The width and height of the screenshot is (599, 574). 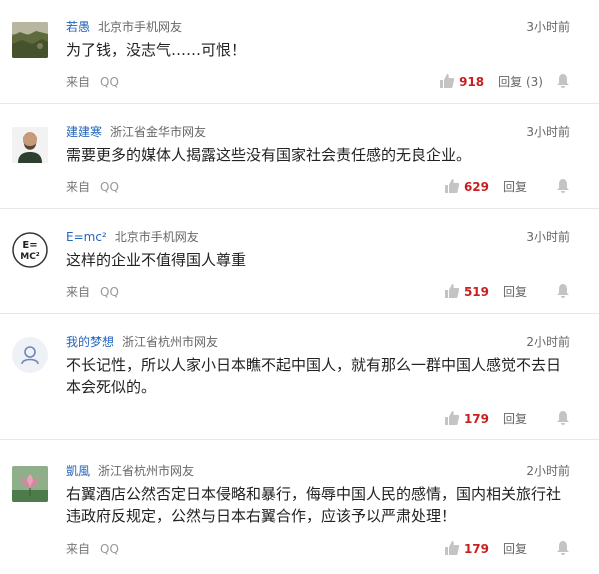 What do you see at coordinates (158, 132) in the screenshot?
I see `user-location: 浙江省金华市网友` at bounding box center [158, 132].